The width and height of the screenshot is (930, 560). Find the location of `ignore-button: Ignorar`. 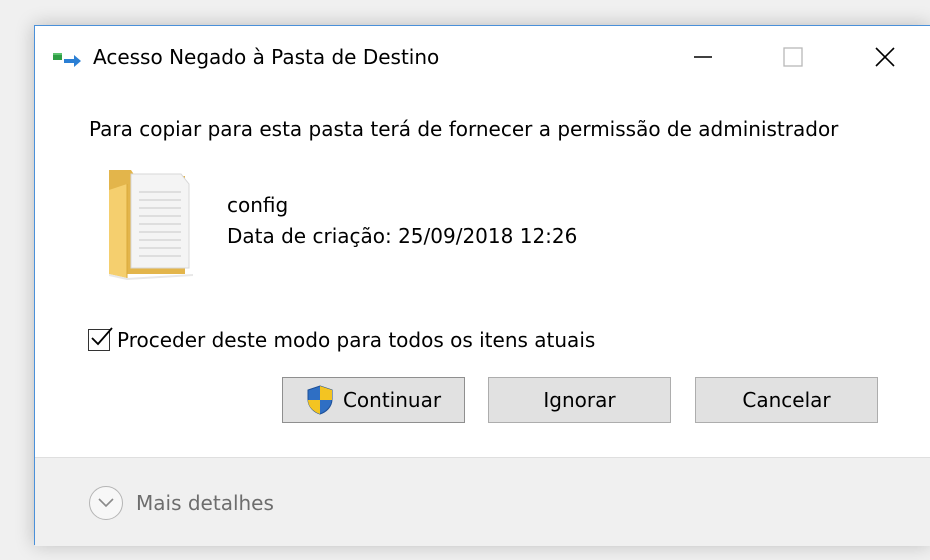

ignore-button: Ignorar is located at coordinates (579, 400).